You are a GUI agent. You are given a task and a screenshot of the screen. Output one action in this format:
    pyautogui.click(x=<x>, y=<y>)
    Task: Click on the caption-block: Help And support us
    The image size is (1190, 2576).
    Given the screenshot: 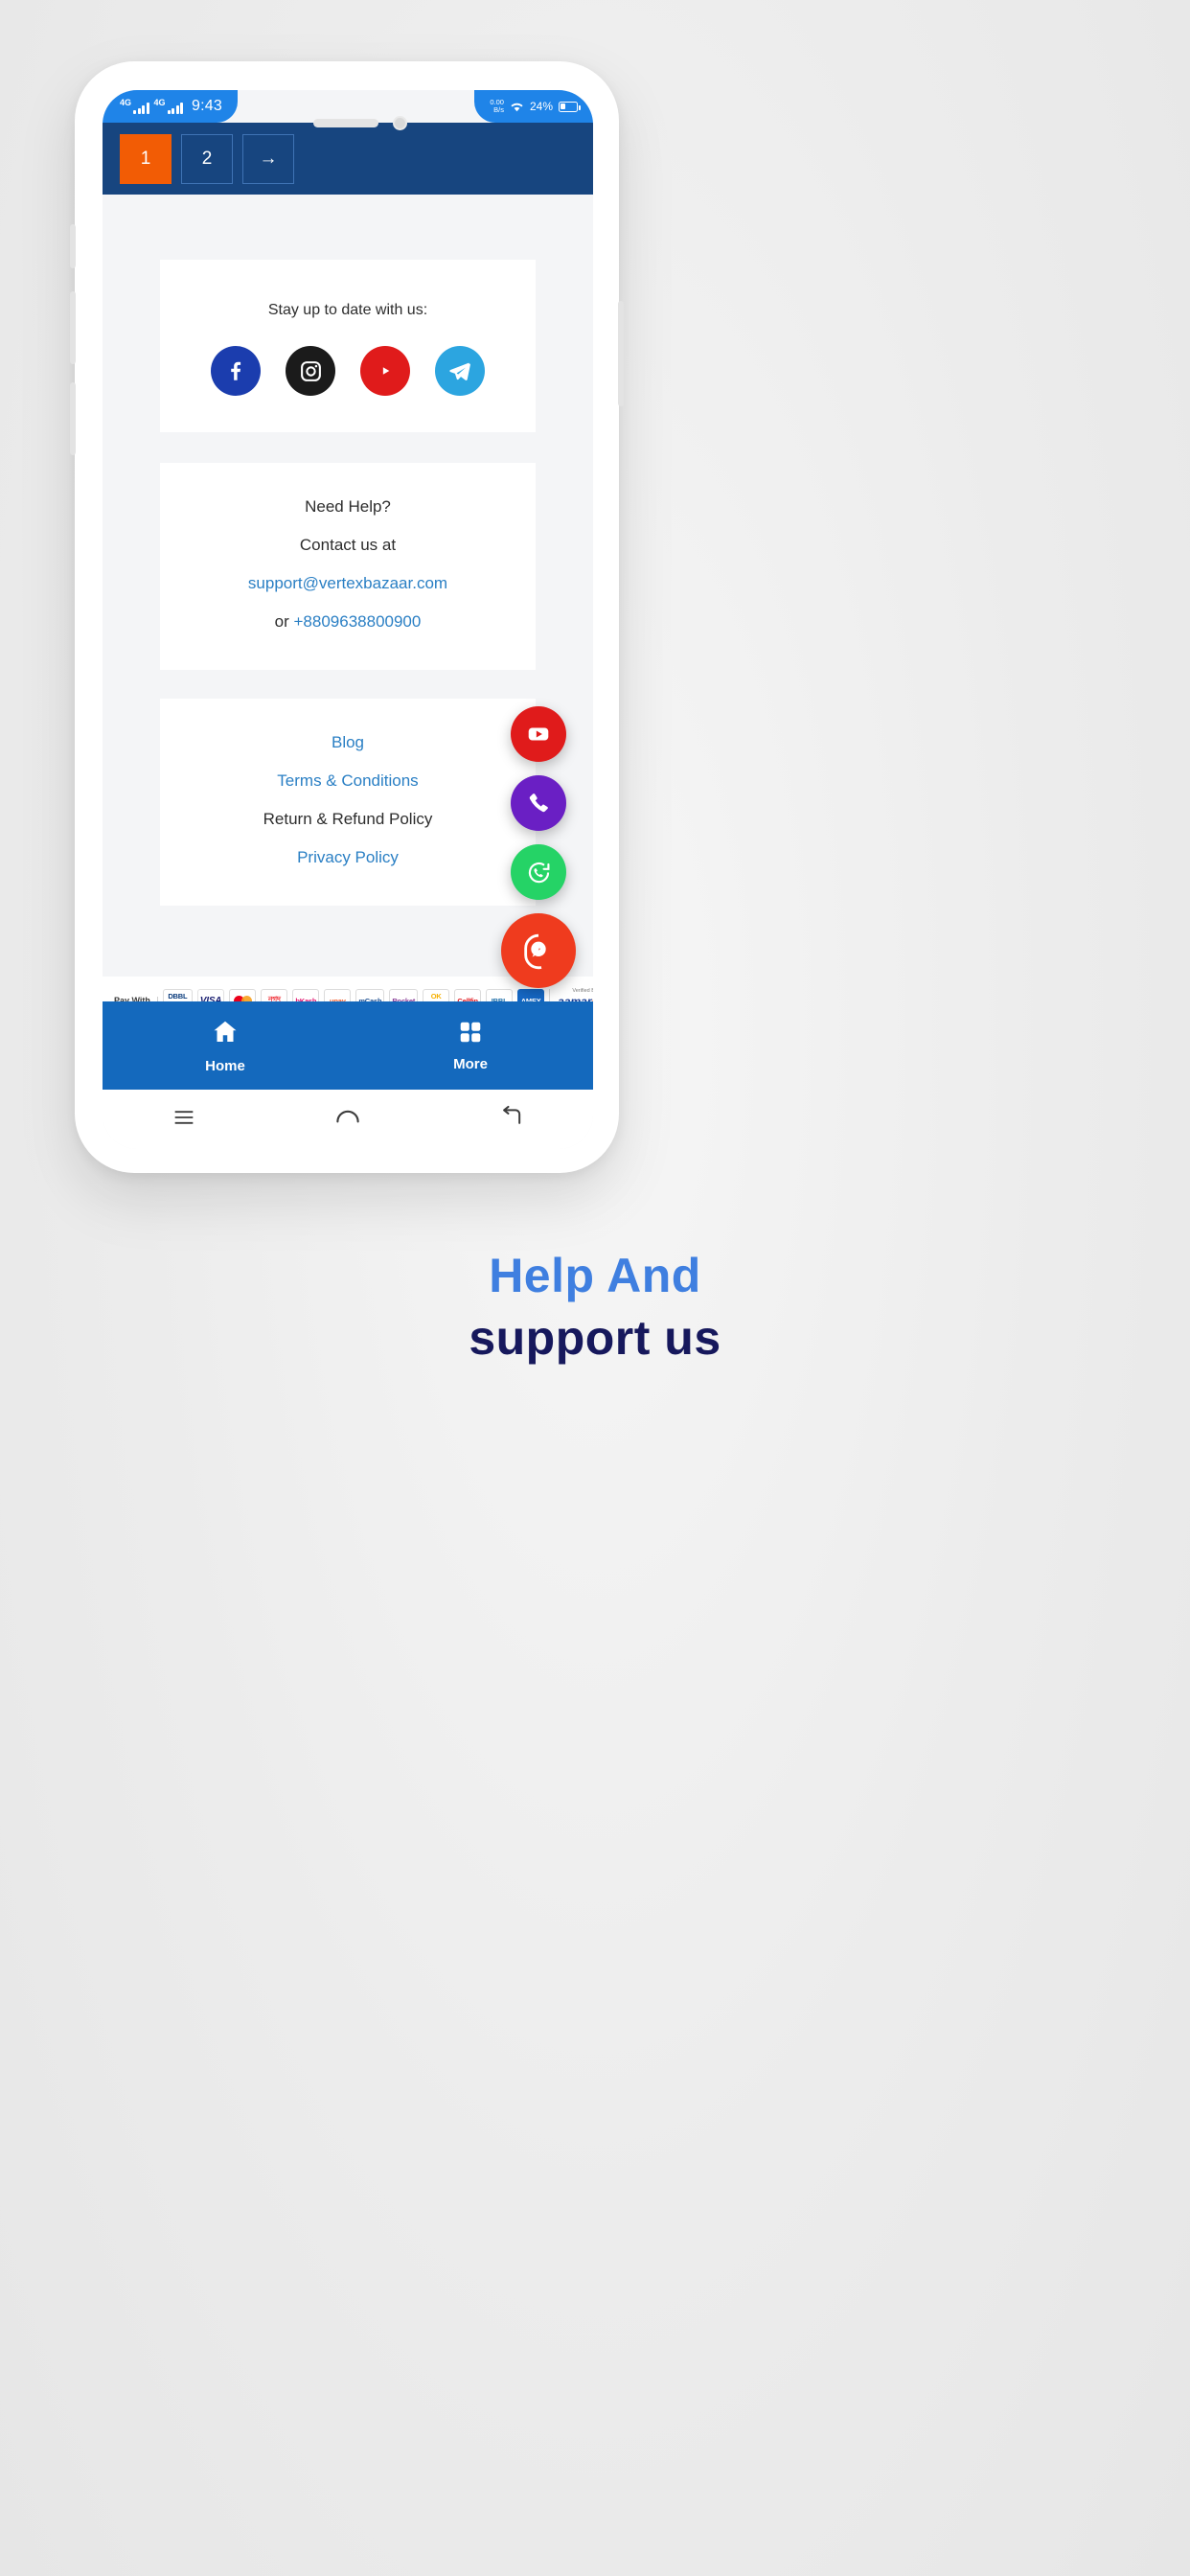 What is the action you would take?
    pyautogui.click(x=595, y=1308)
    